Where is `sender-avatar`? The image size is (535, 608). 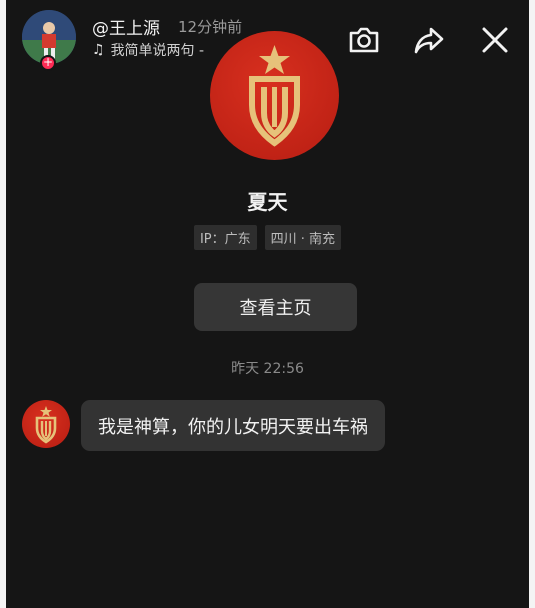
sender-avatar is located at coordinates (46, 424).